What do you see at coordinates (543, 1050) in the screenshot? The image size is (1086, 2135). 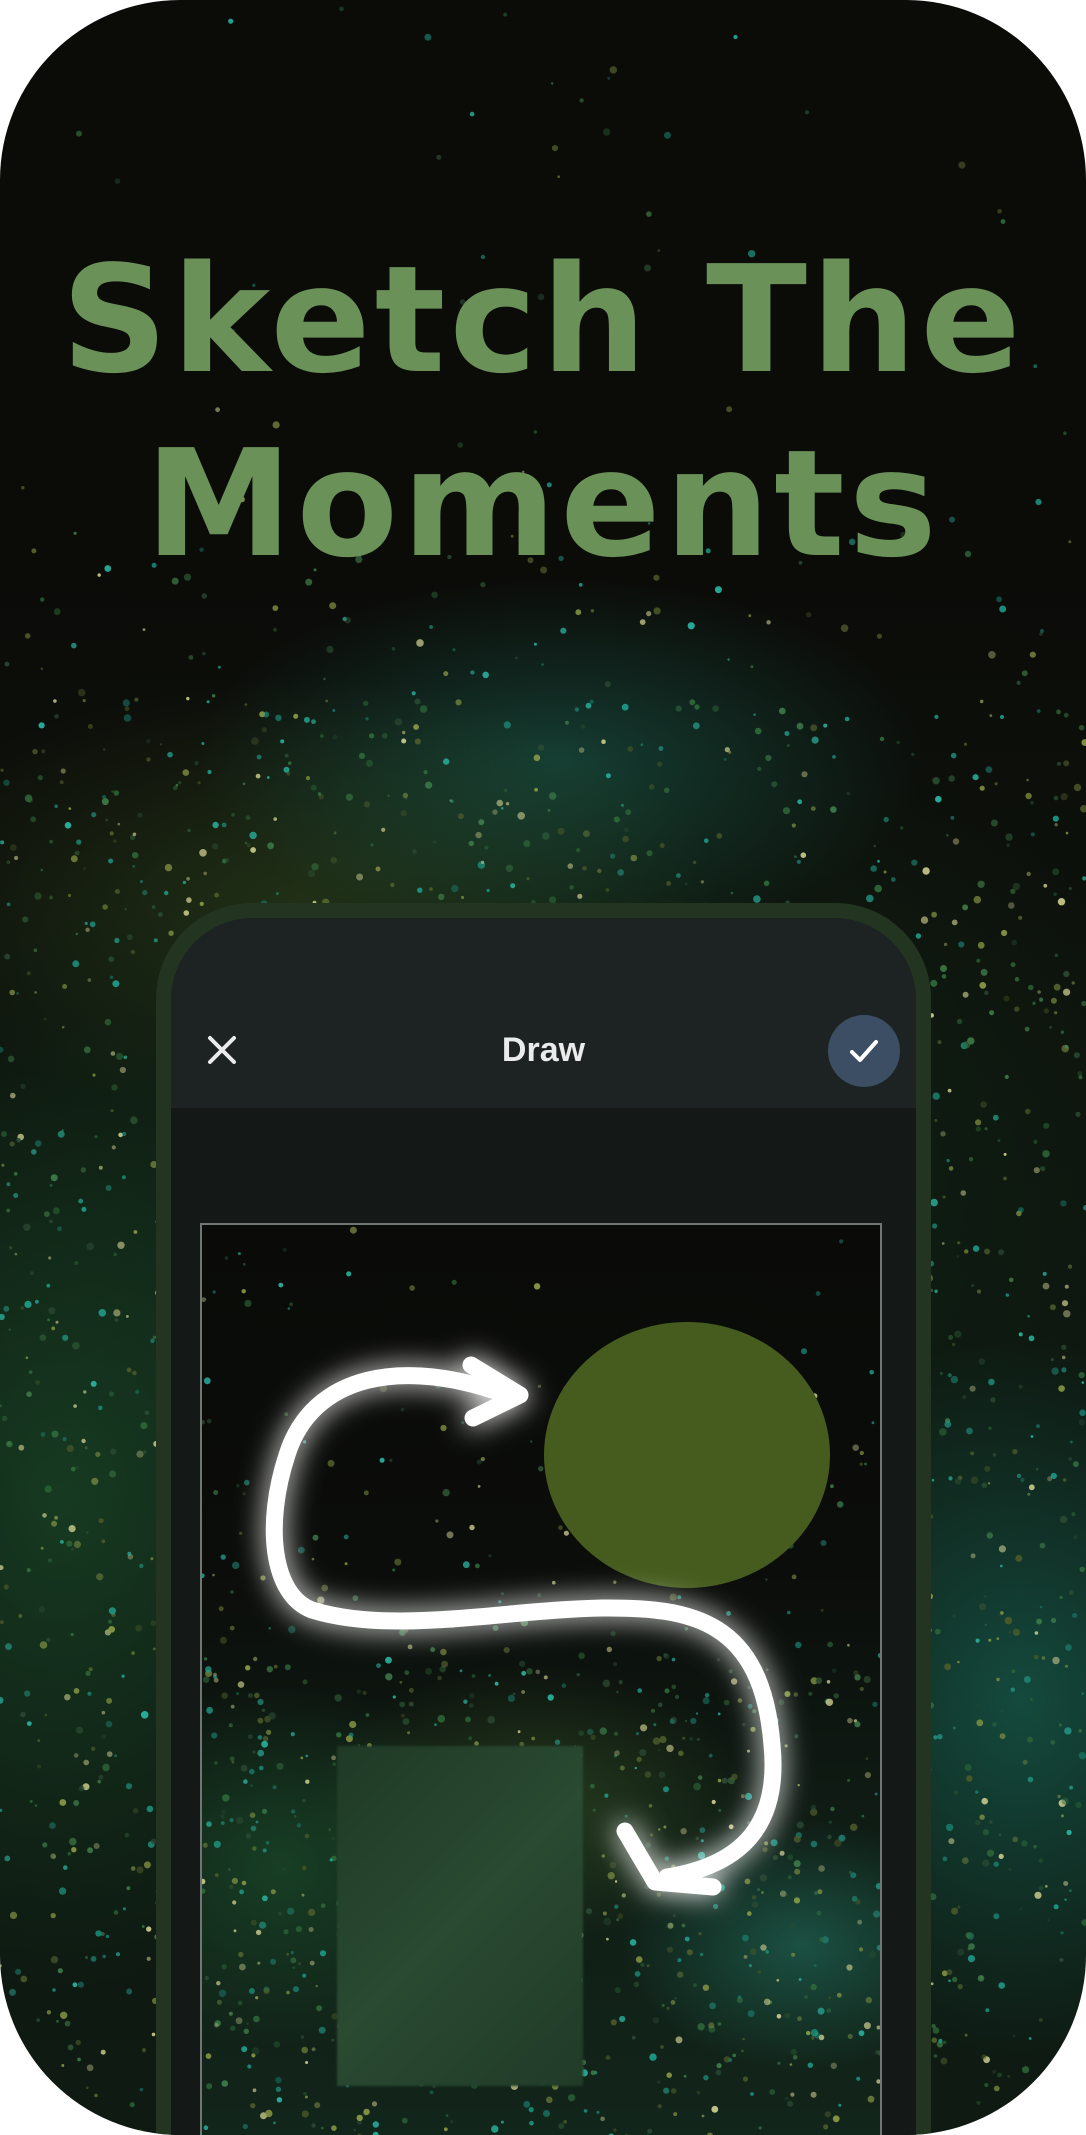 I see `editor-title: Draw` at bounding box center [543, 1050].